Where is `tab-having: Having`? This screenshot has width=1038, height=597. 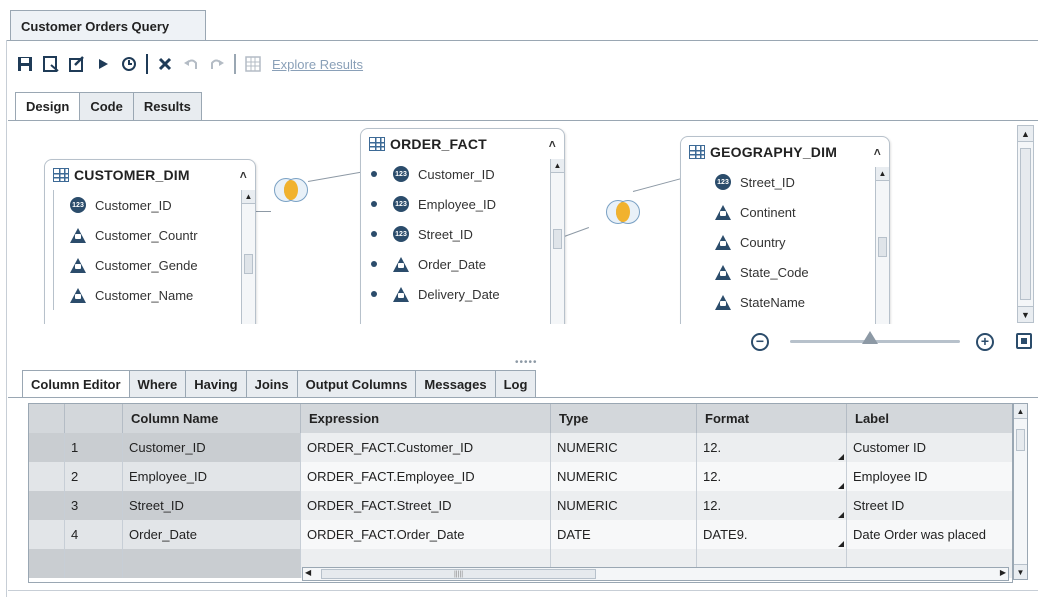
tab-having: Having is located at coordinates (216, 383).